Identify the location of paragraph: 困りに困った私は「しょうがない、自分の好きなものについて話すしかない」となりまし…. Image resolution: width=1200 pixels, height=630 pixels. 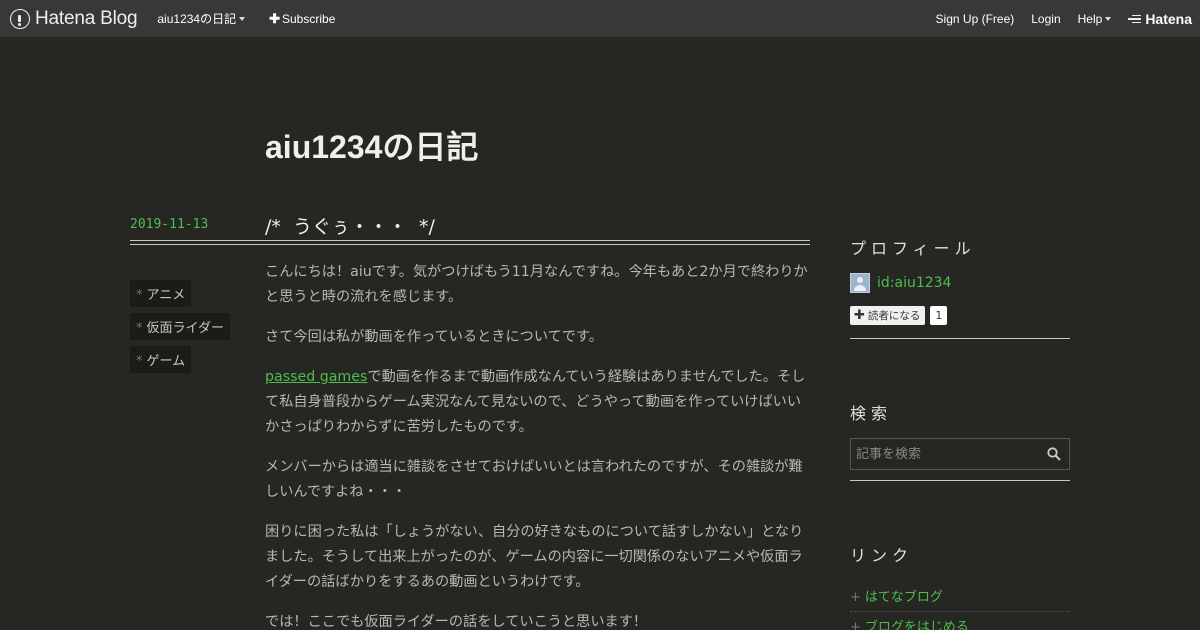
(534, 557).